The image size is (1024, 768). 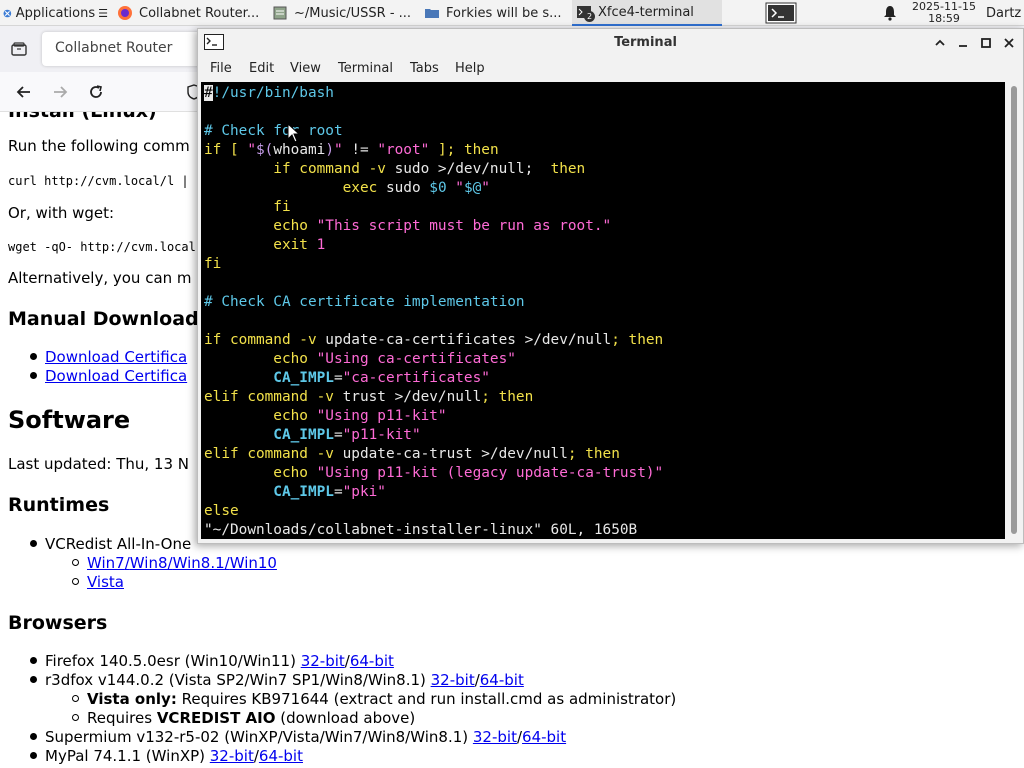 I want to click on terminal-token: "ca-certificates", so click(x=416, y=378).